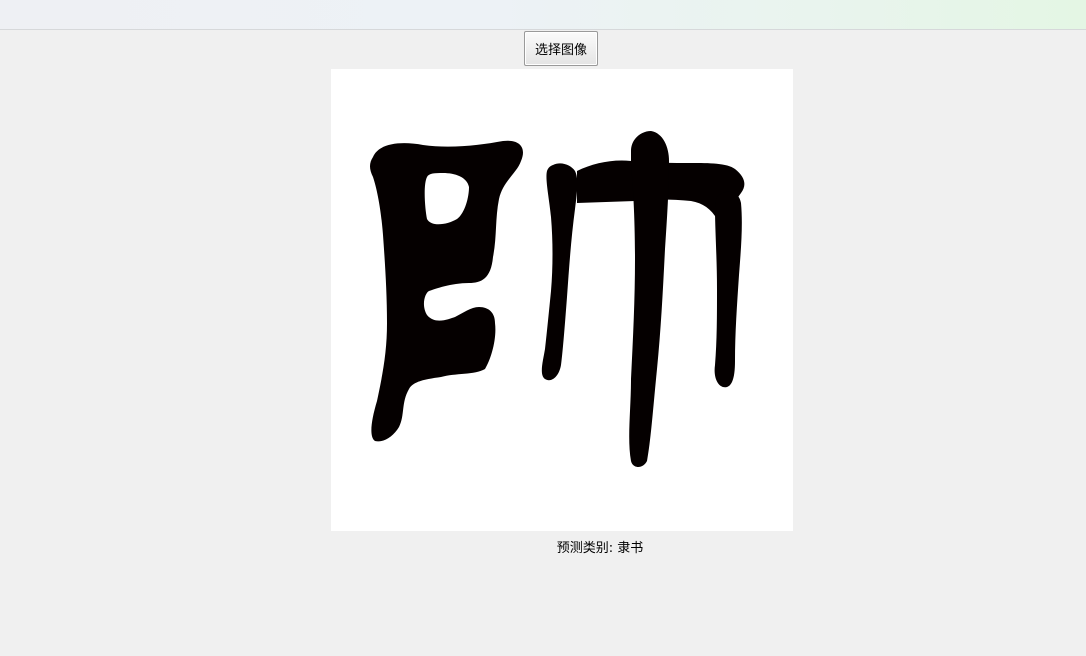 The height and width of the screenshot is (656, 1086). Describe the element at coordinates (649, 299) in the screenshot. I see `right-center-vertical` at that location.